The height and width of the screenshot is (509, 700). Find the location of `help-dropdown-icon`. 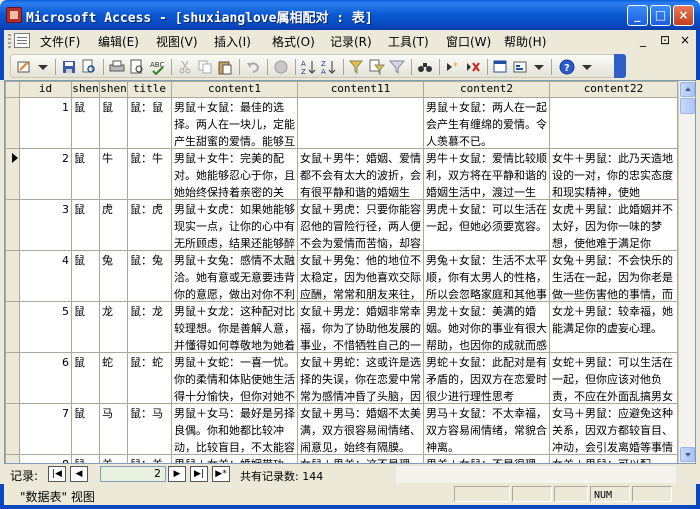

help-dropdown-icon is located at coordinates (587, 67).